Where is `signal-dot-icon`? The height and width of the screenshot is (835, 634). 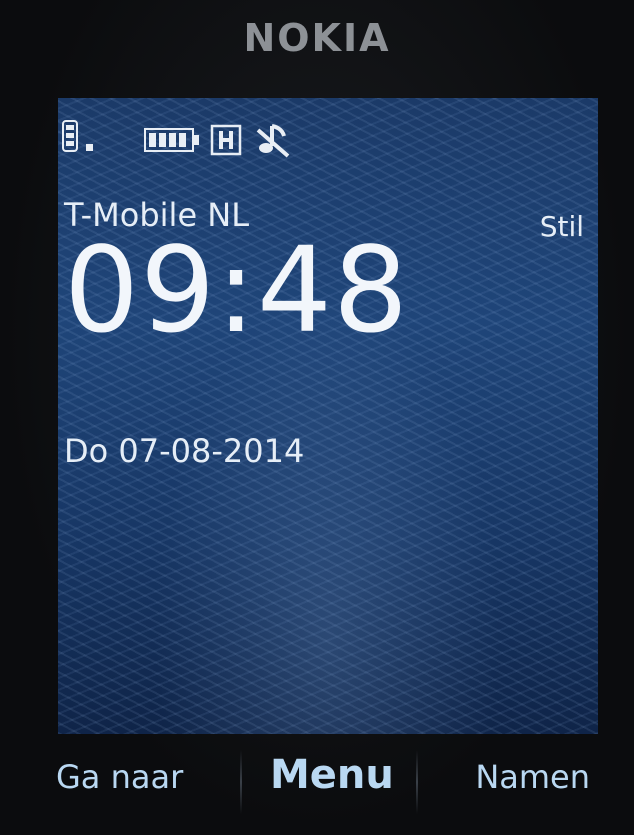 signal-dot-icon is located at coordinates (89, 147).